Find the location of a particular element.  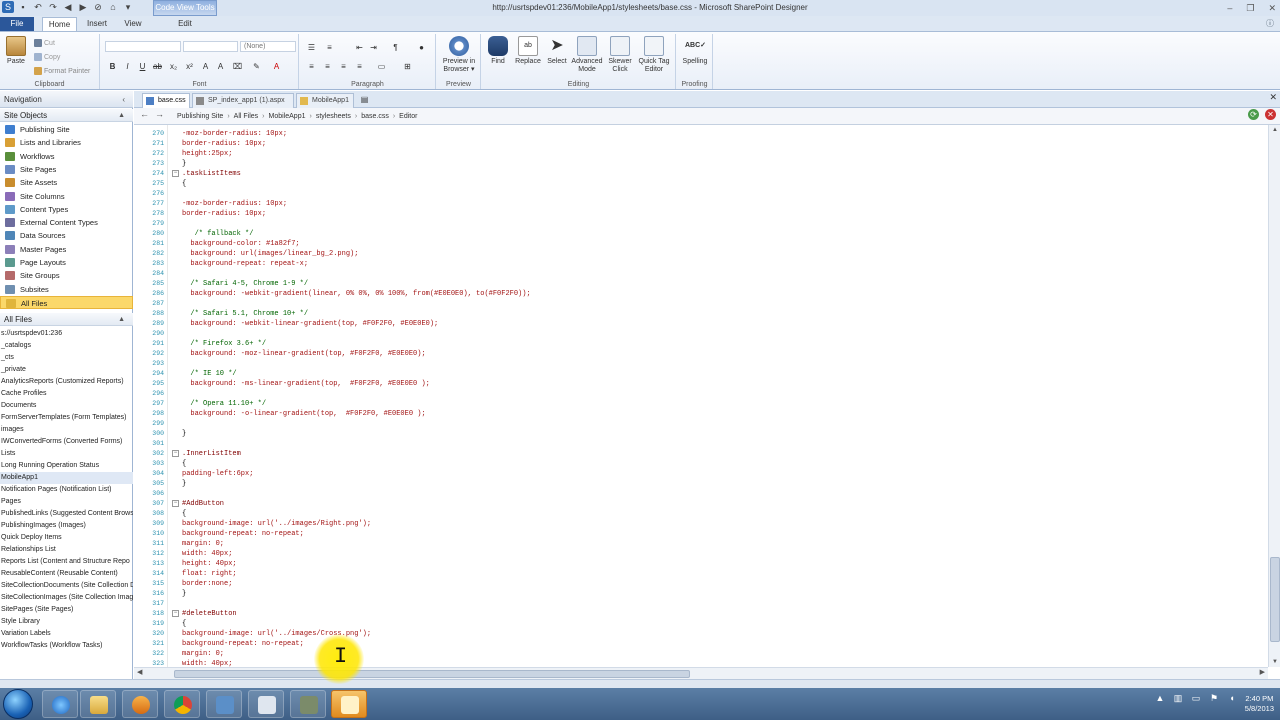

tray-flag-icon: ⚑ is located at coordinates (1214, 698).